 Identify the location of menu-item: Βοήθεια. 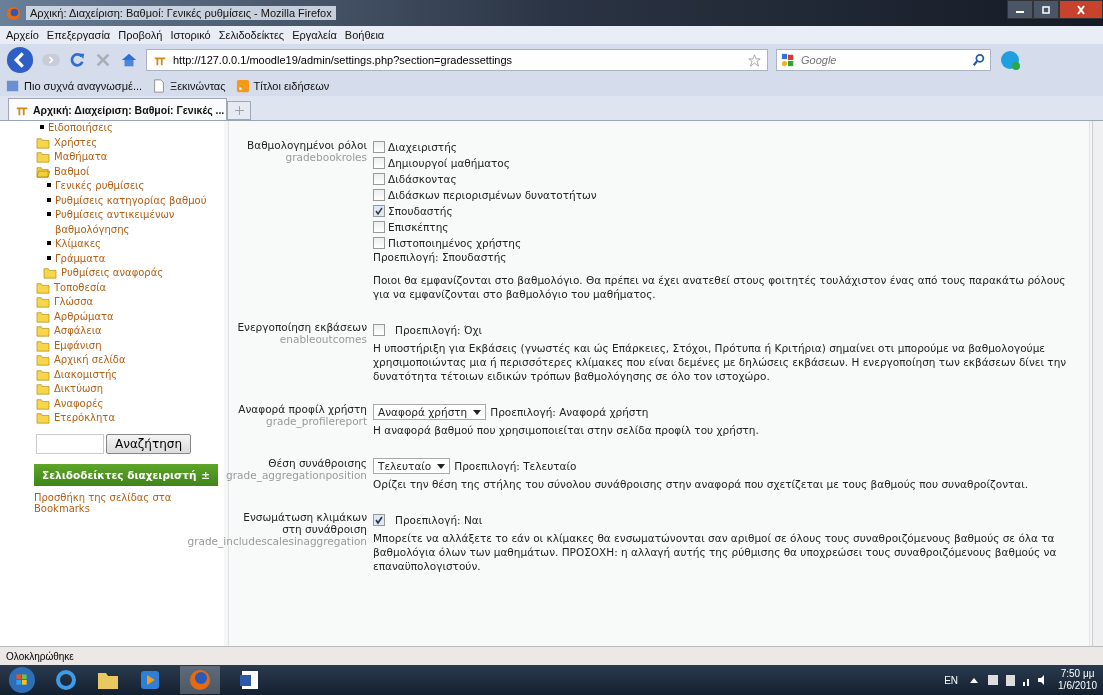
(364, 35).